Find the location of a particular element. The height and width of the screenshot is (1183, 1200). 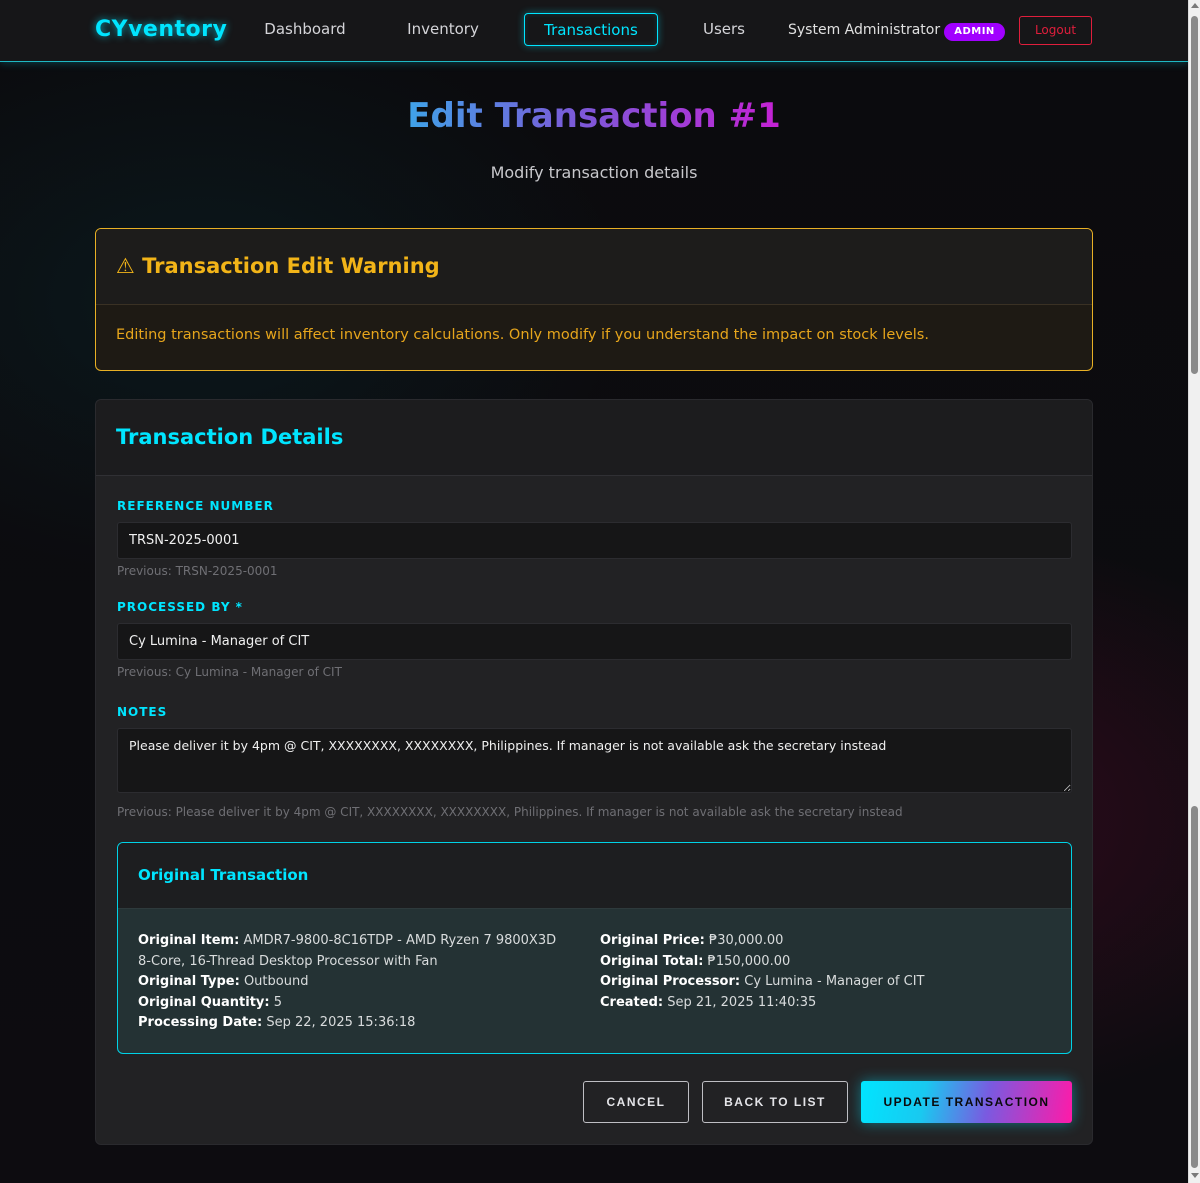

nav-link-dashboard: Dashboard is located at coordinates (305, 29).